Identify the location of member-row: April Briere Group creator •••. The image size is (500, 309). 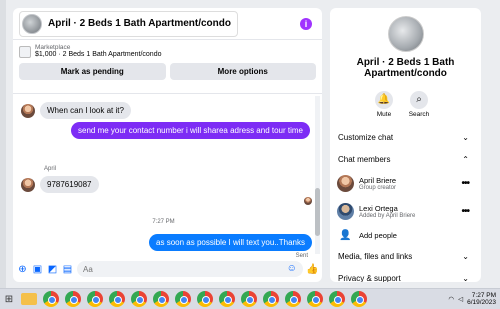
(403, 183).